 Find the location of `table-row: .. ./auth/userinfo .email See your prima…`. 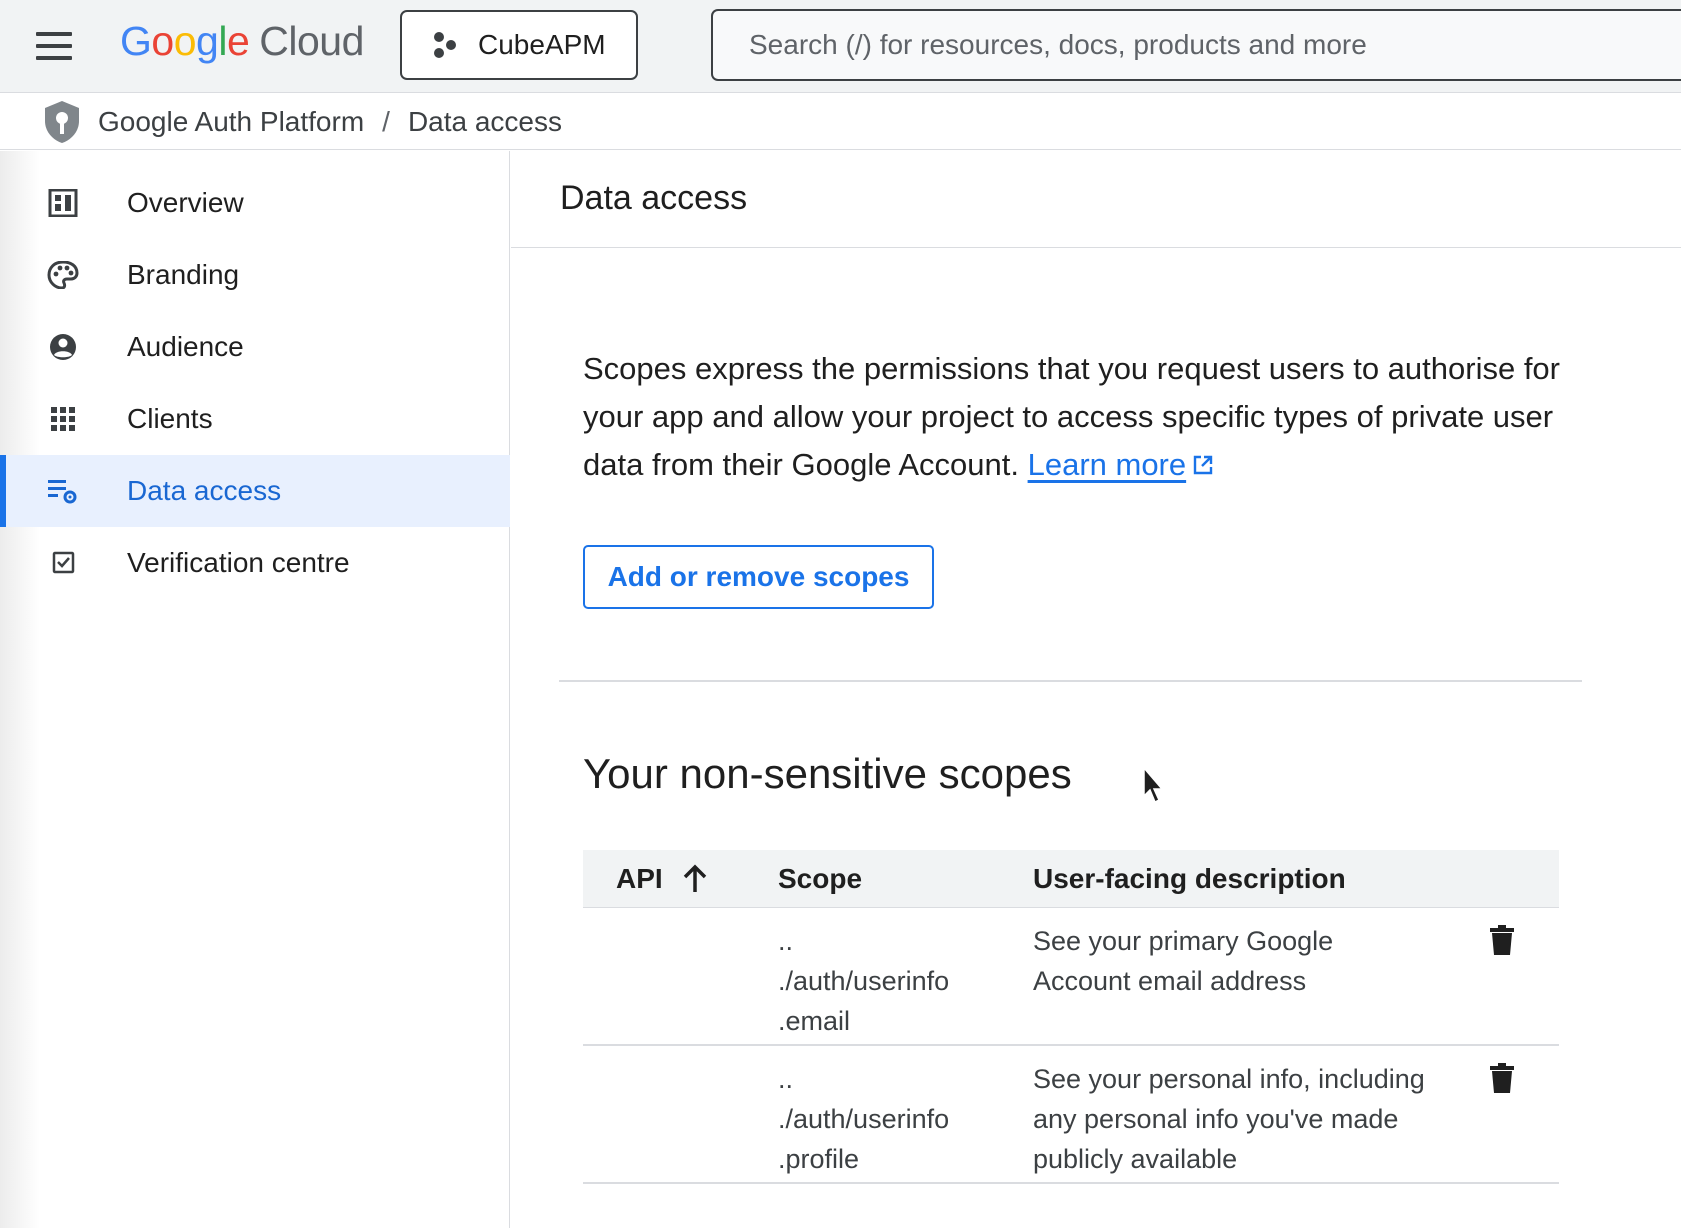

table-row: .. ./auth/userinfo .email See your prima… is located at coordinates (1071, 977).